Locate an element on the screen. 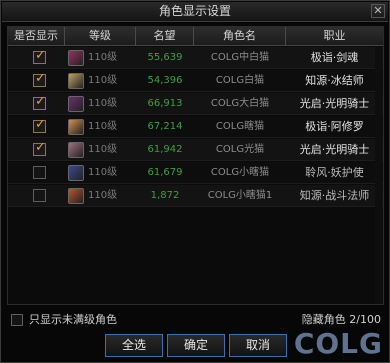  name-cell: COLG中白猫 is located at coordinates (240, 57).